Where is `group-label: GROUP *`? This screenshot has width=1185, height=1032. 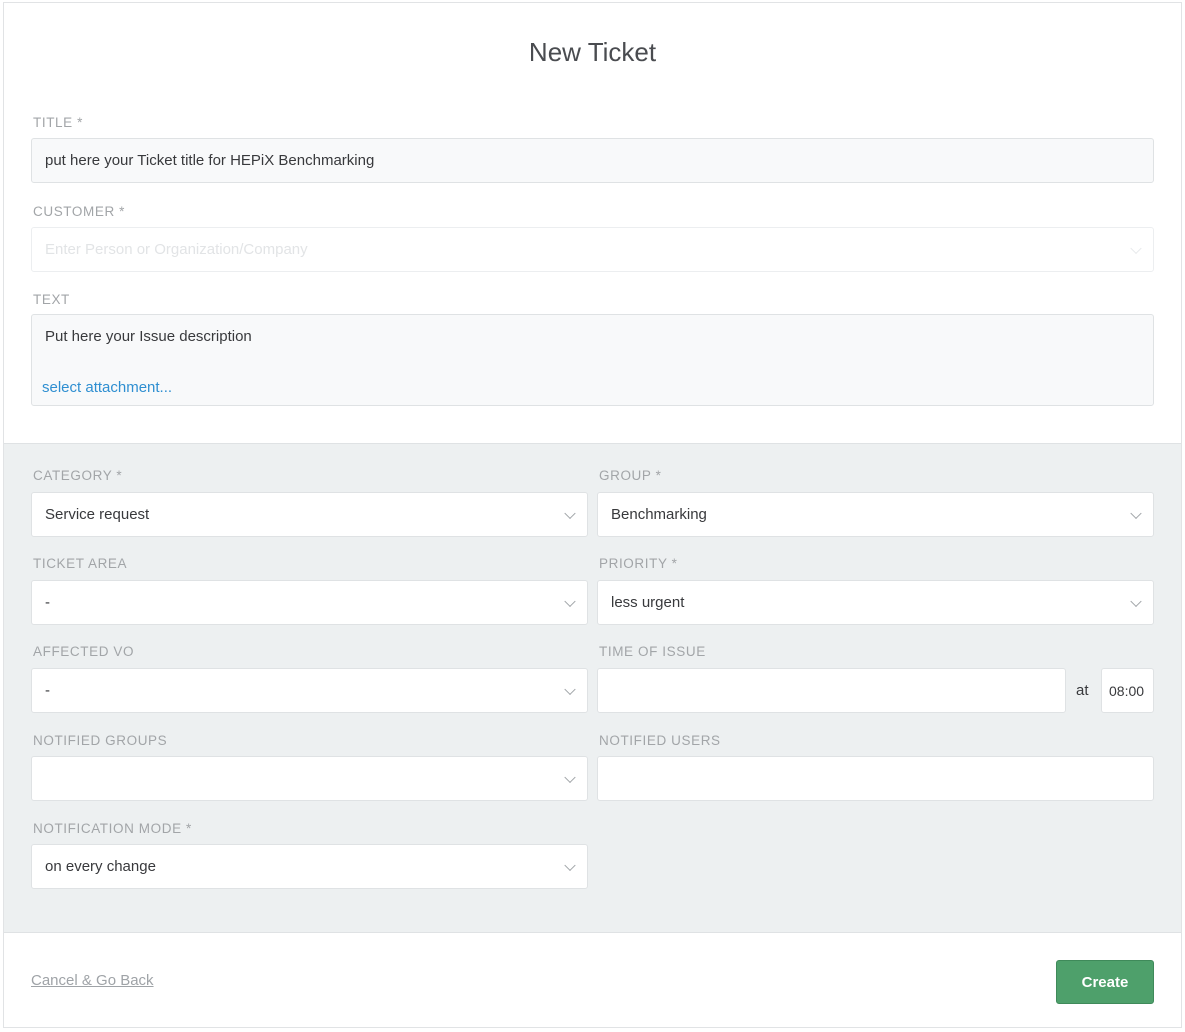 group-label: GROUP * is located at coordinates (630, 475).